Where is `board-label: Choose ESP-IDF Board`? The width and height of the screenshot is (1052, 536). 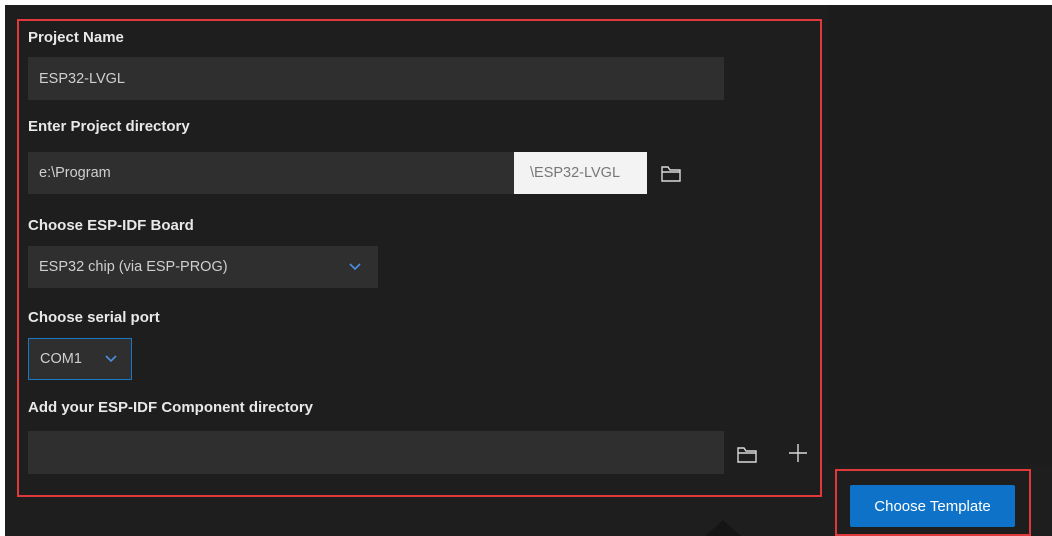
board-label: Choose ESP-IDF Board is located at coordinates (111, 225).